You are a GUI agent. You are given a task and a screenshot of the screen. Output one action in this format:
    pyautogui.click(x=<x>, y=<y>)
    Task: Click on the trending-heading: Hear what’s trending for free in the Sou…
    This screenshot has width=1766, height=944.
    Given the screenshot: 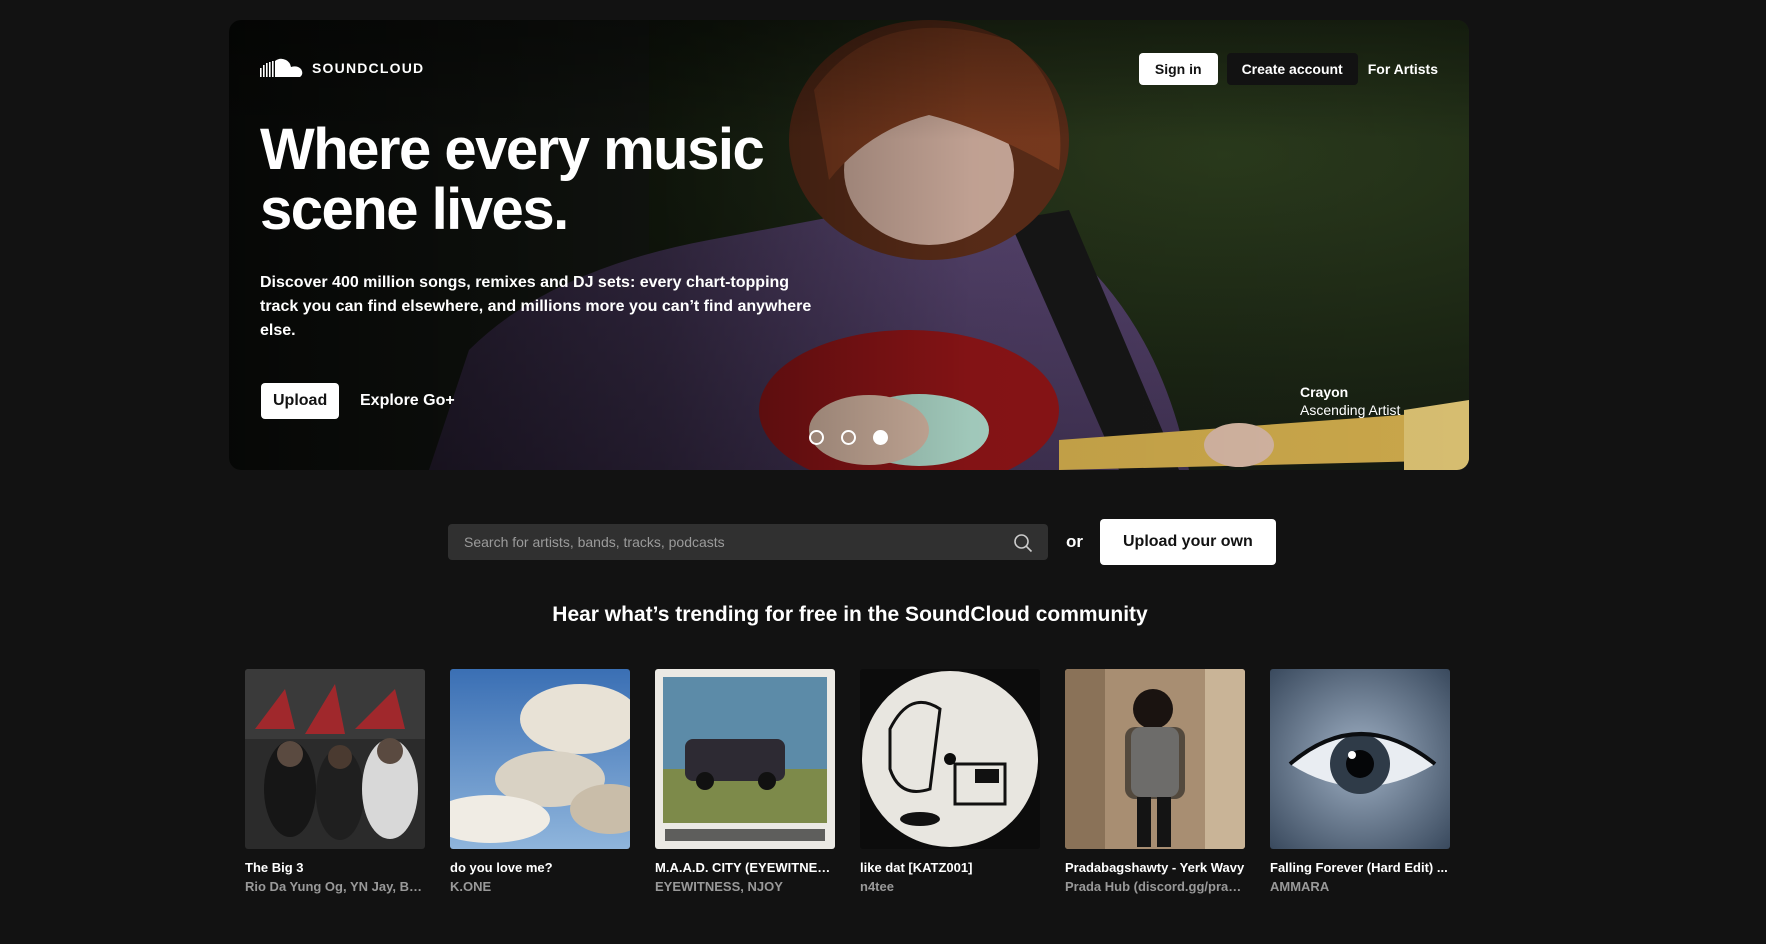 What is the action you would take?
    pyautogui.click(x=850, y=614)
    